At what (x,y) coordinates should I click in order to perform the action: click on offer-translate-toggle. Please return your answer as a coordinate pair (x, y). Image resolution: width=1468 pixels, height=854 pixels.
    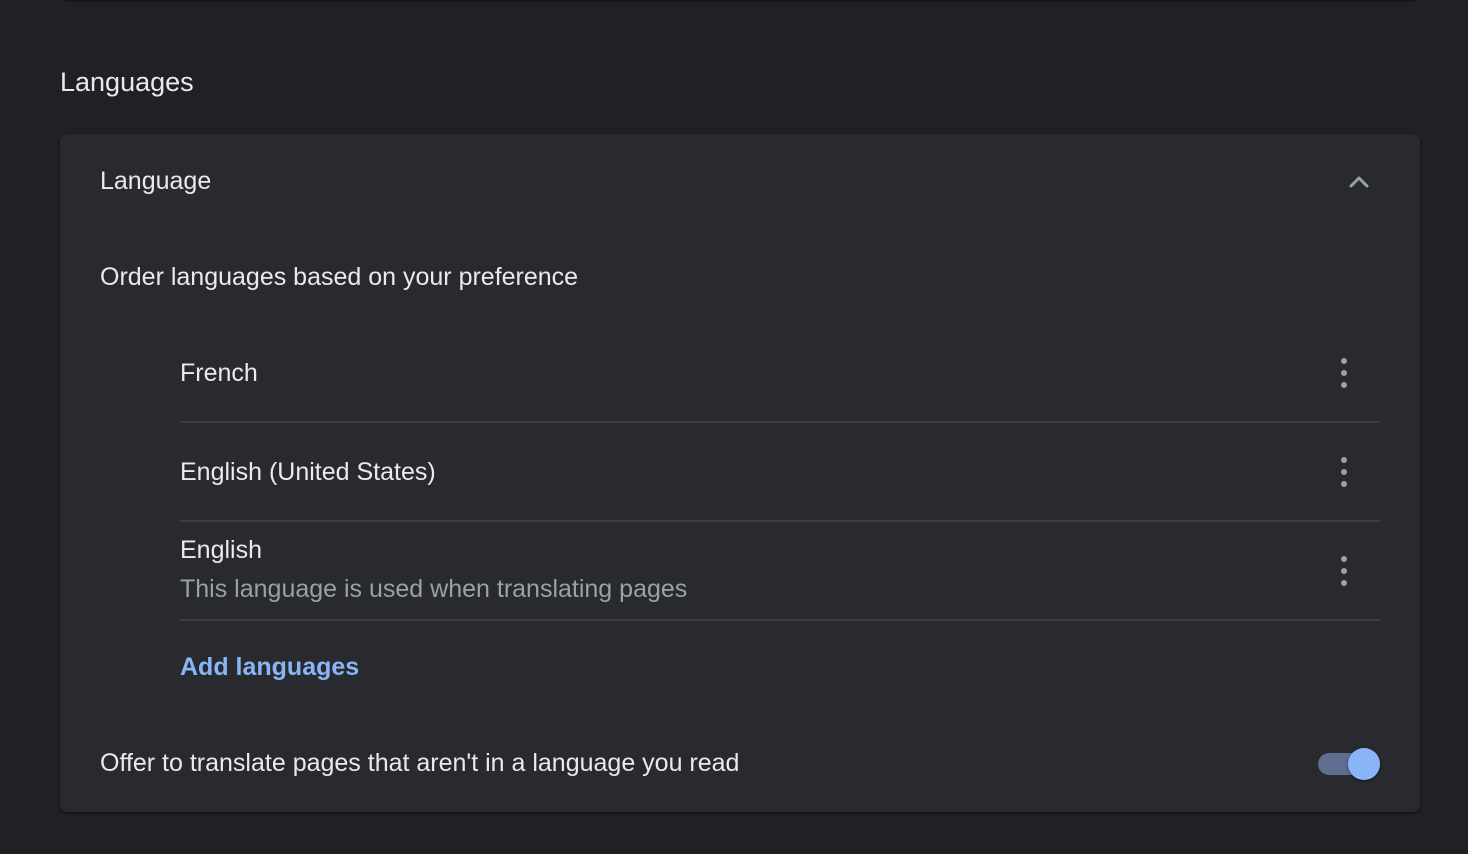
    Looking at the image, I should click on (1350, 764).